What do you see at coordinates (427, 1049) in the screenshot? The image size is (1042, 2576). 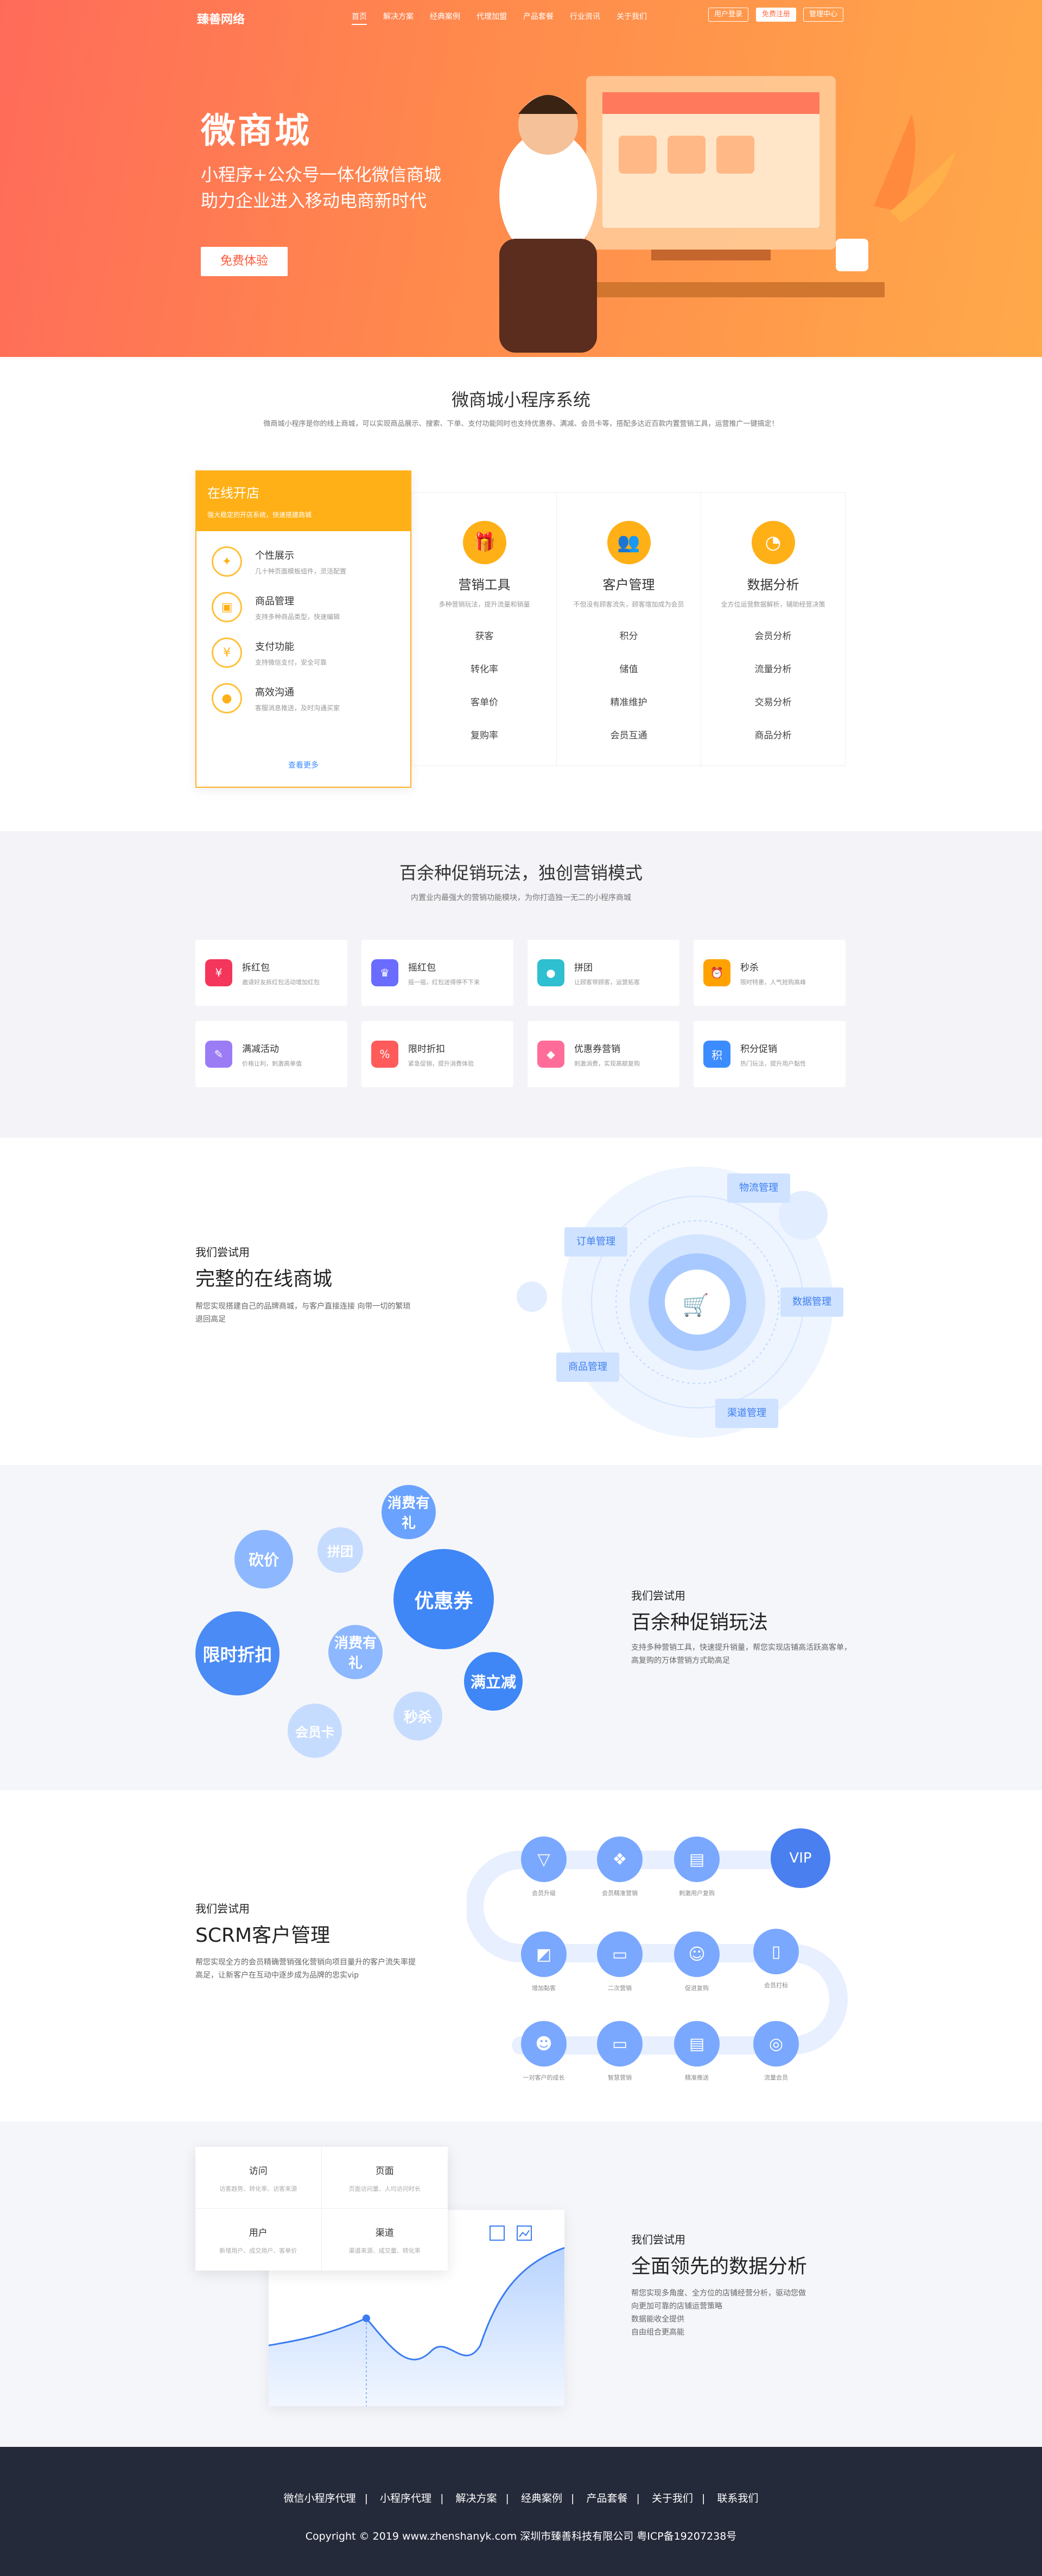 I see `promo-card-title: 限时折扣` at bounding box center [427, 1049].